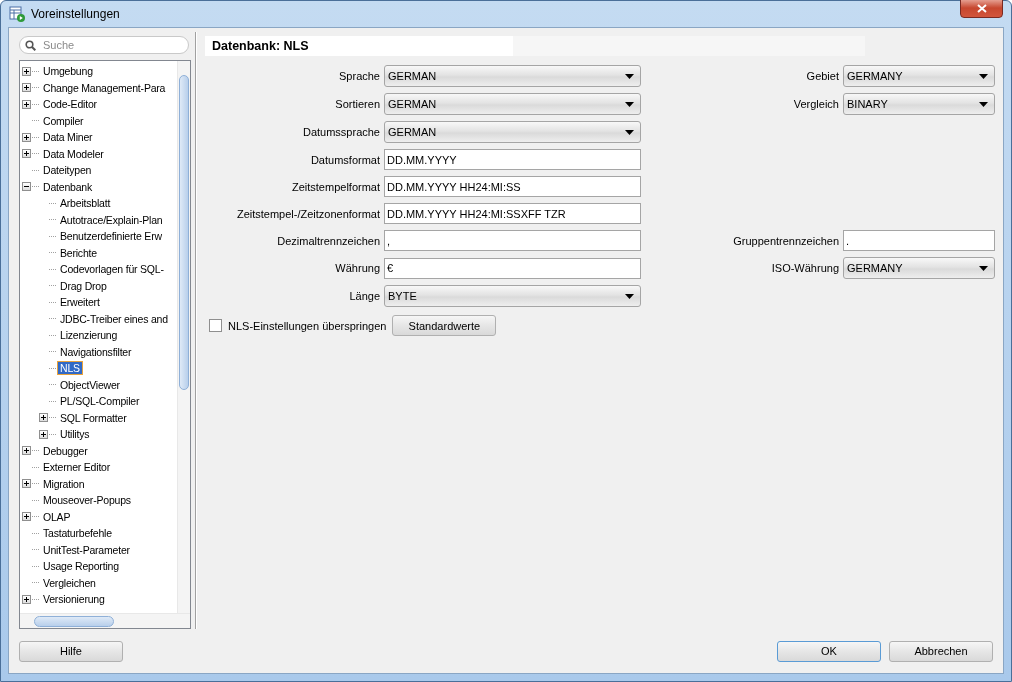 This screenshot has height=682, width=1012. What do you see at coordinates (68, 137) in the screenshot?
I see `tree-item: Data Miner` at bounding box center [68, 137].